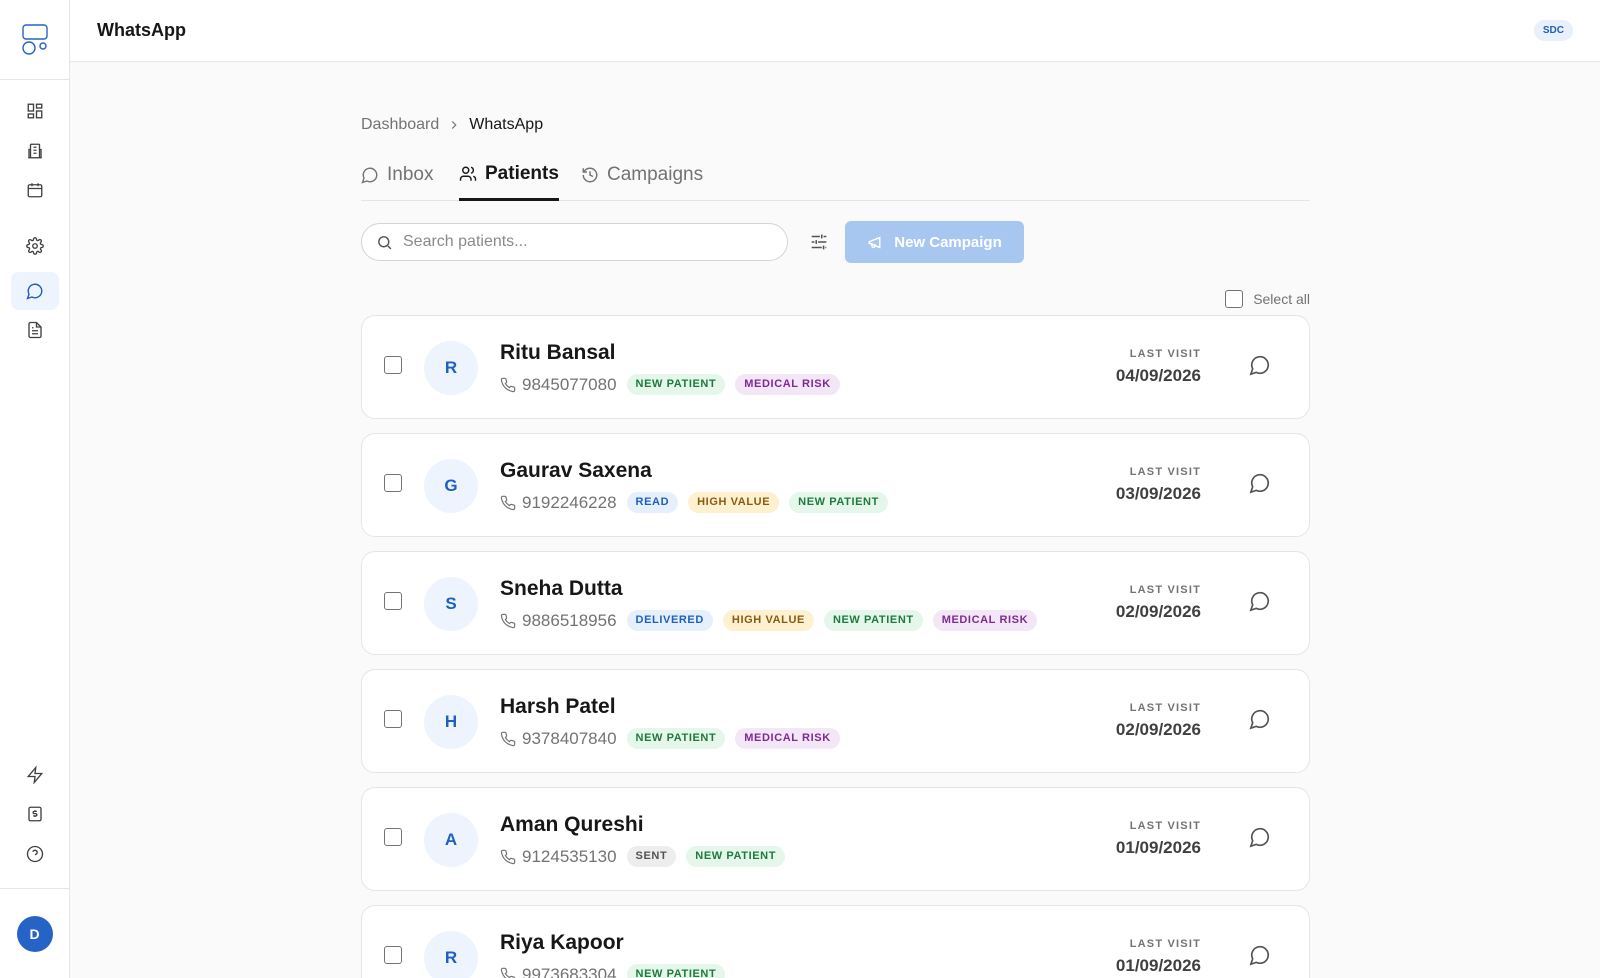  Describe the element at coordinates (451, 486) in the screenshot. I see `patient-avatar: G` at that location.